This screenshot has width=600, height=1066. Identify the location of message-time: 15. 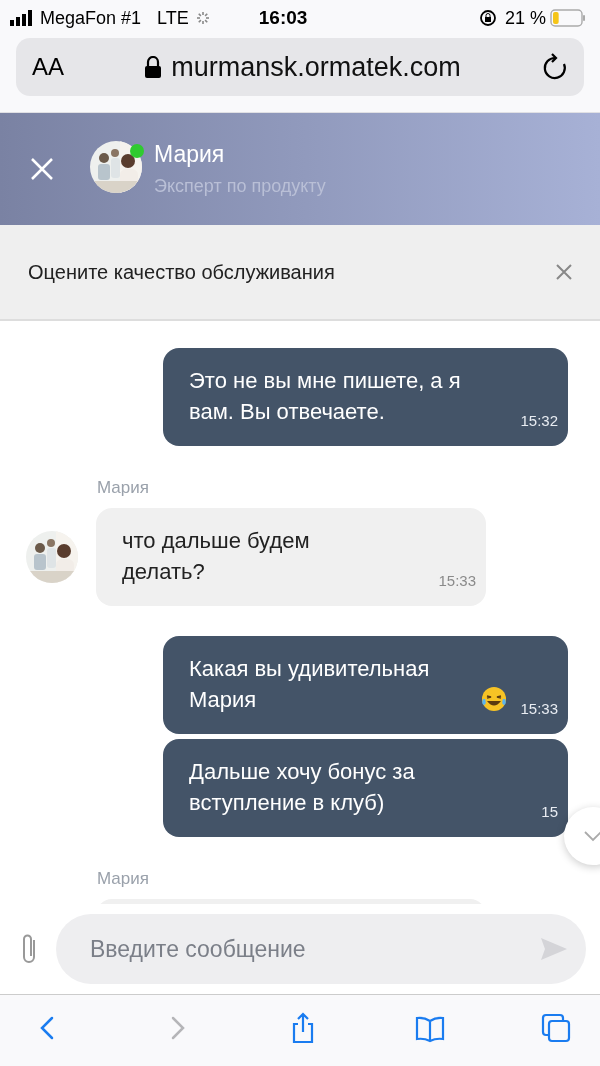
(549, 812).